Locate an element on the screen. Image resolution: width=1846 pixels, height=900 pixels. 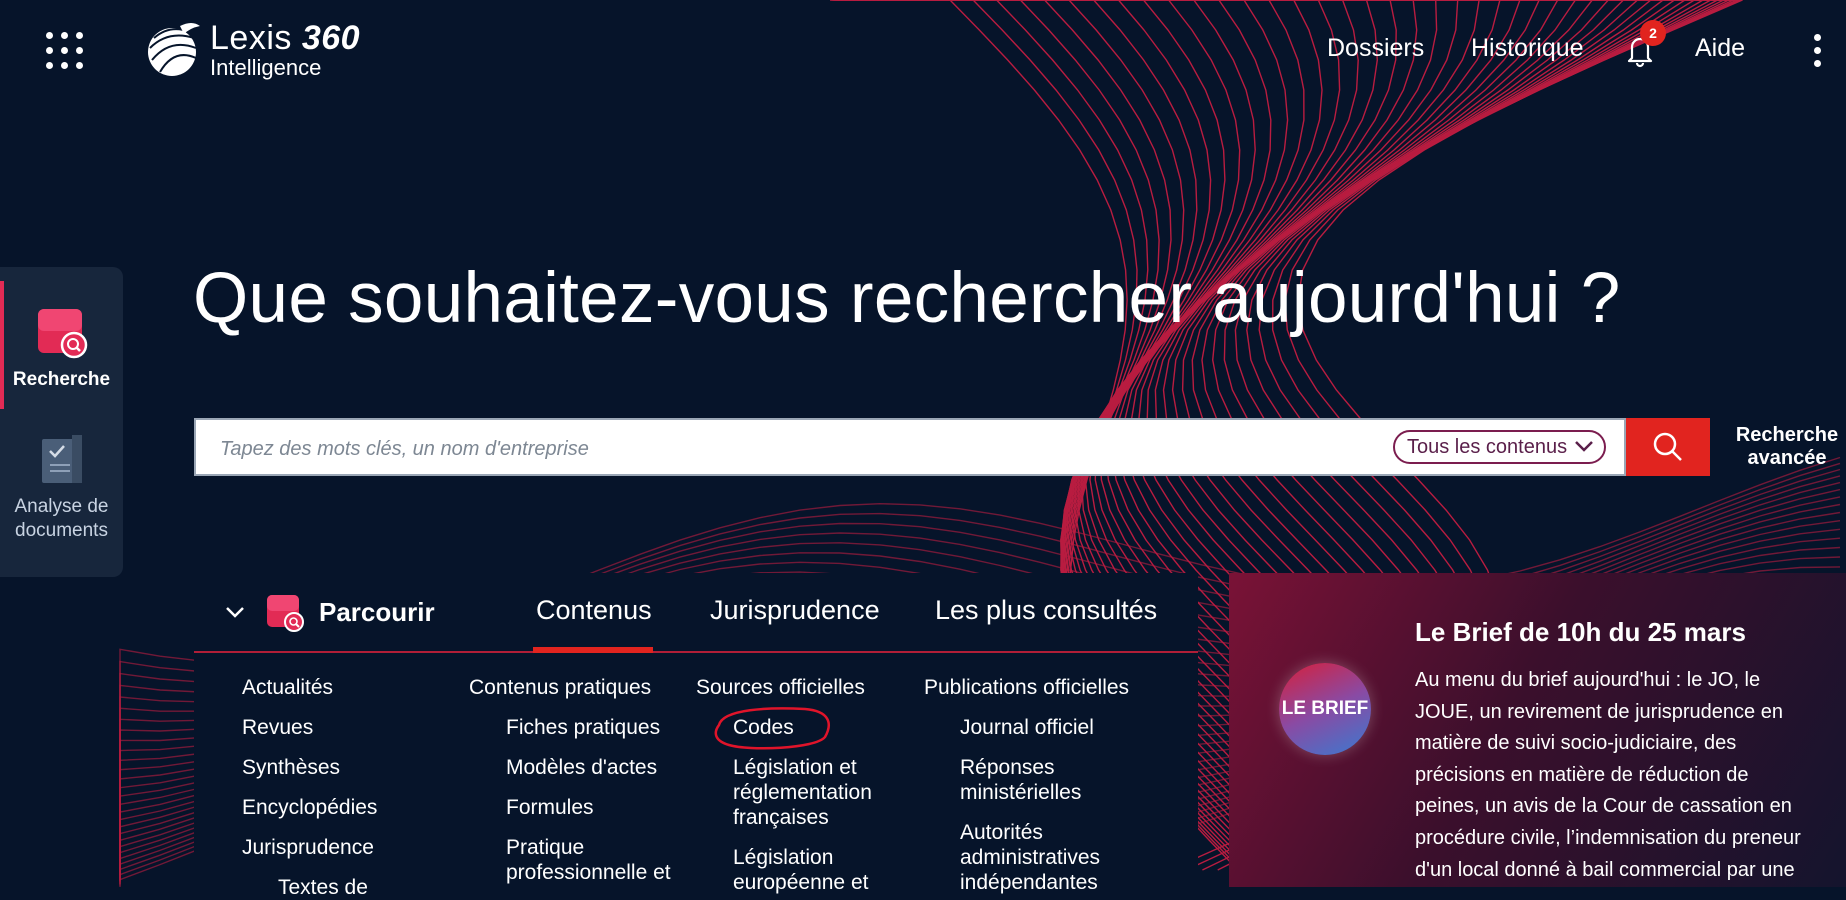
link-modeles-actes: Modèles d'actes is located at coordinates (581, 767).